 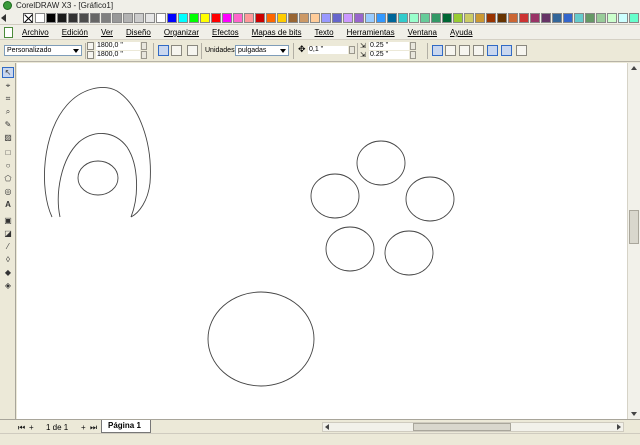 What do you see at coordinates (8, 32) in the screenshot?
I see `document-icon` at bounding box center [8, 32].